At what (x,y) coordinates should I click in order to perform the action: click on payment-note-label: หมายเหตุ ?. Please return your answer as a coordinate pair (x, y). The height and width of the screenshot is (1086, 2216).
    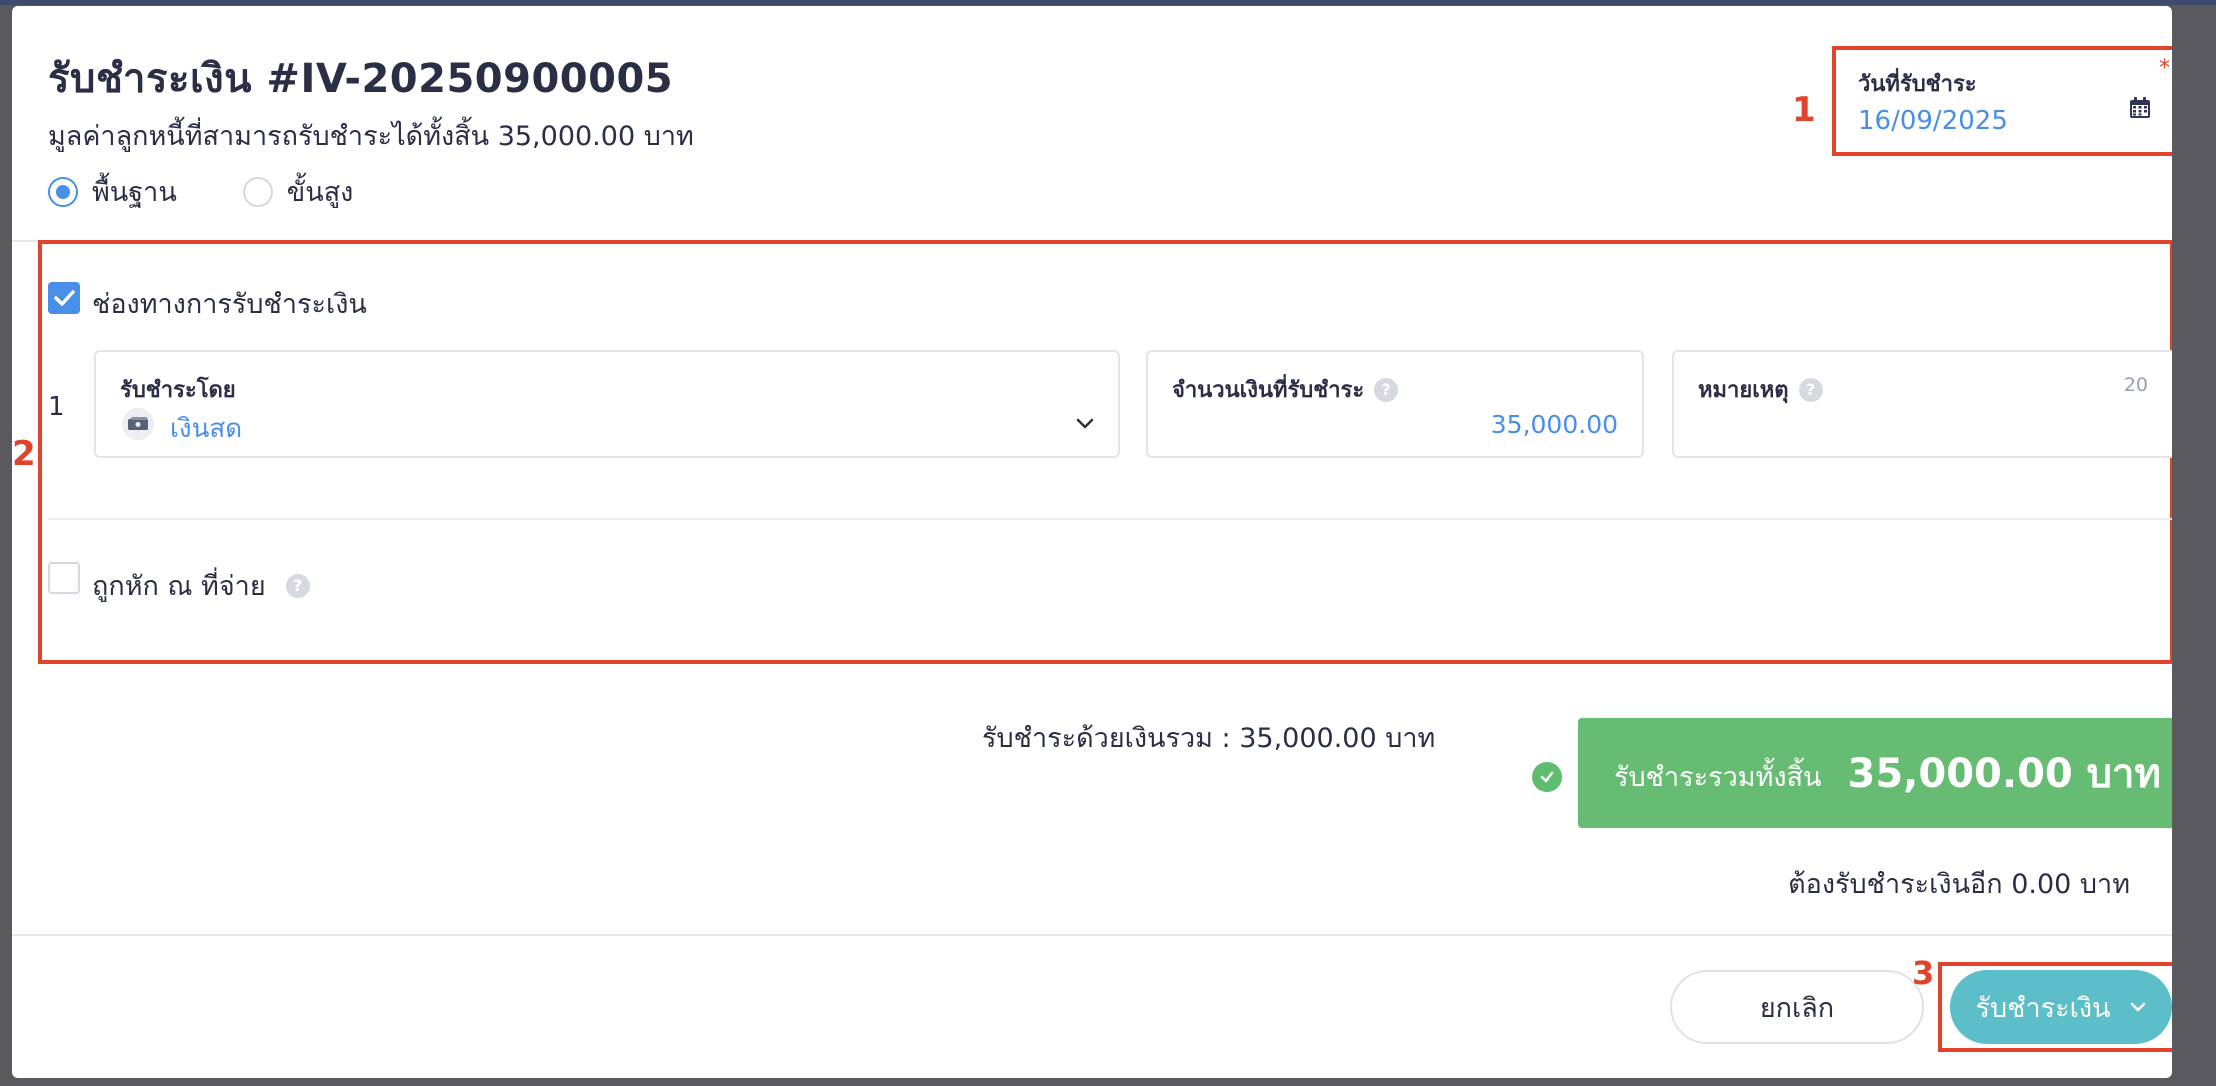
    Looking at the image, I should click on (1760, 389).